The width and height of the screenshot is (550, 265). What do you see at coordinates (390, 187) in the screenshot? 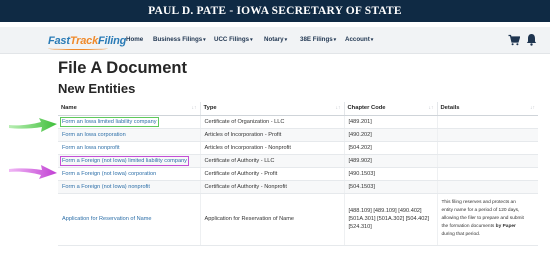
I see `chapter-link: [504.1503]` at bounding box center [390, 187].